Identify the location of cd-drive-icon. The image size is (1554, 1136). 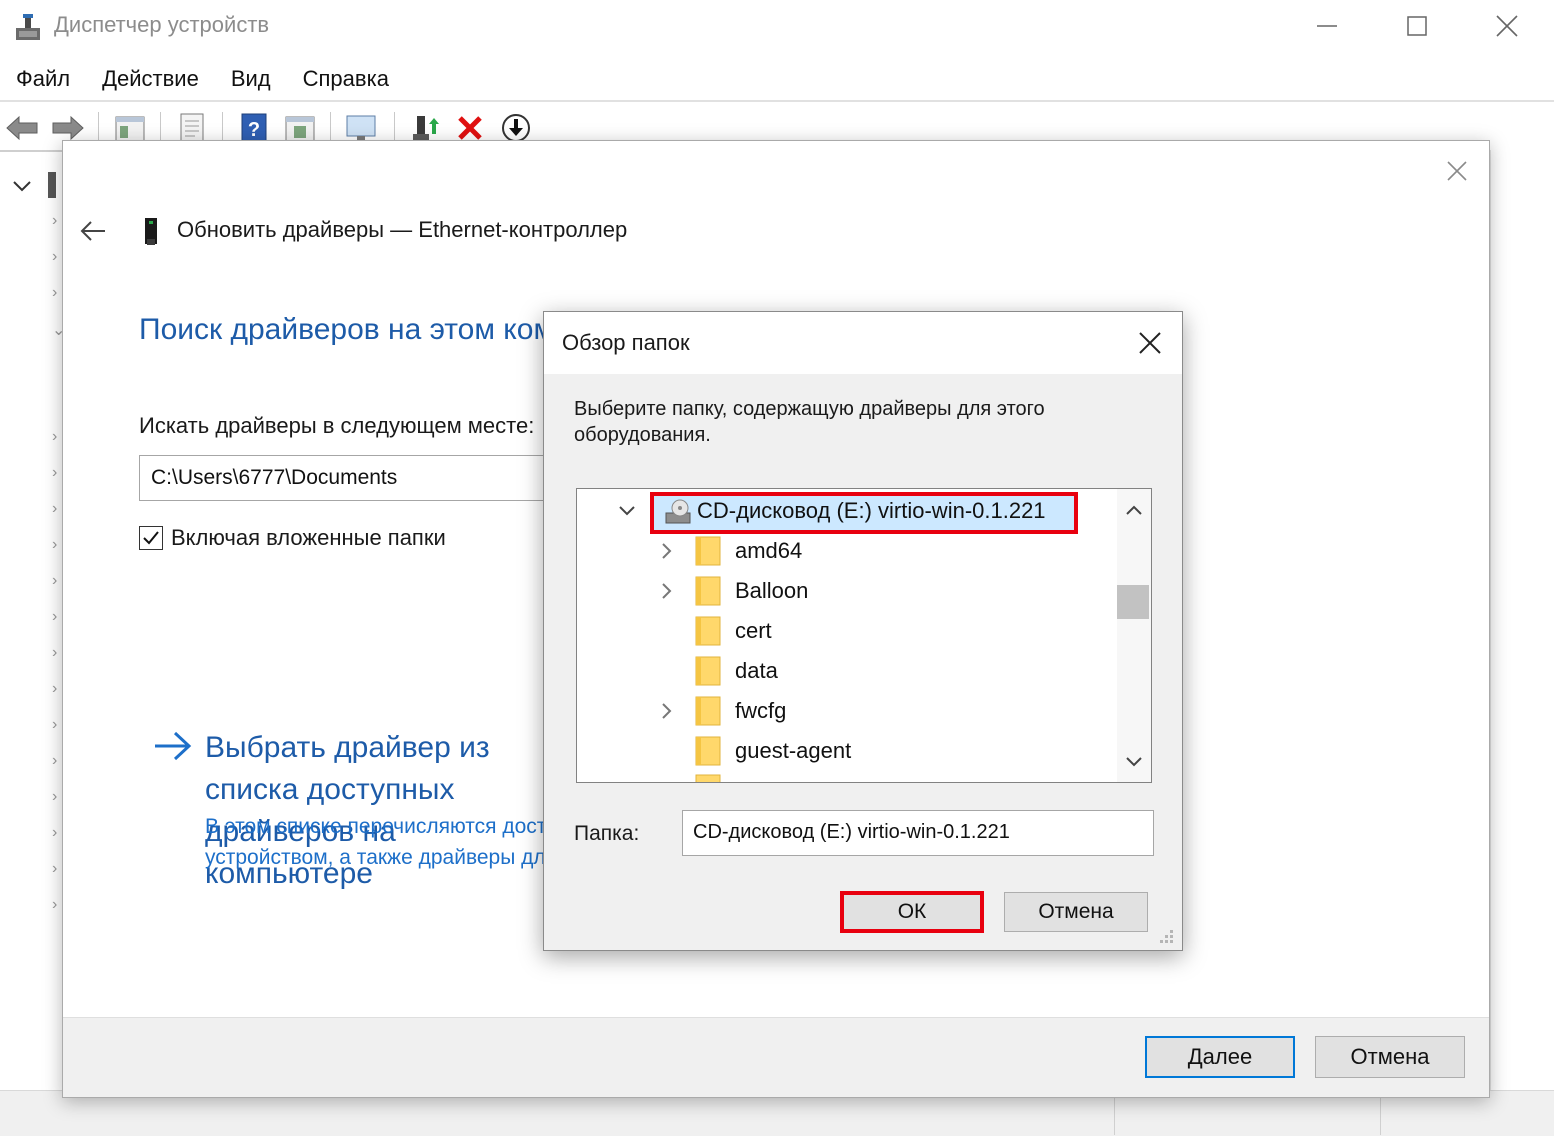
(678, 511).